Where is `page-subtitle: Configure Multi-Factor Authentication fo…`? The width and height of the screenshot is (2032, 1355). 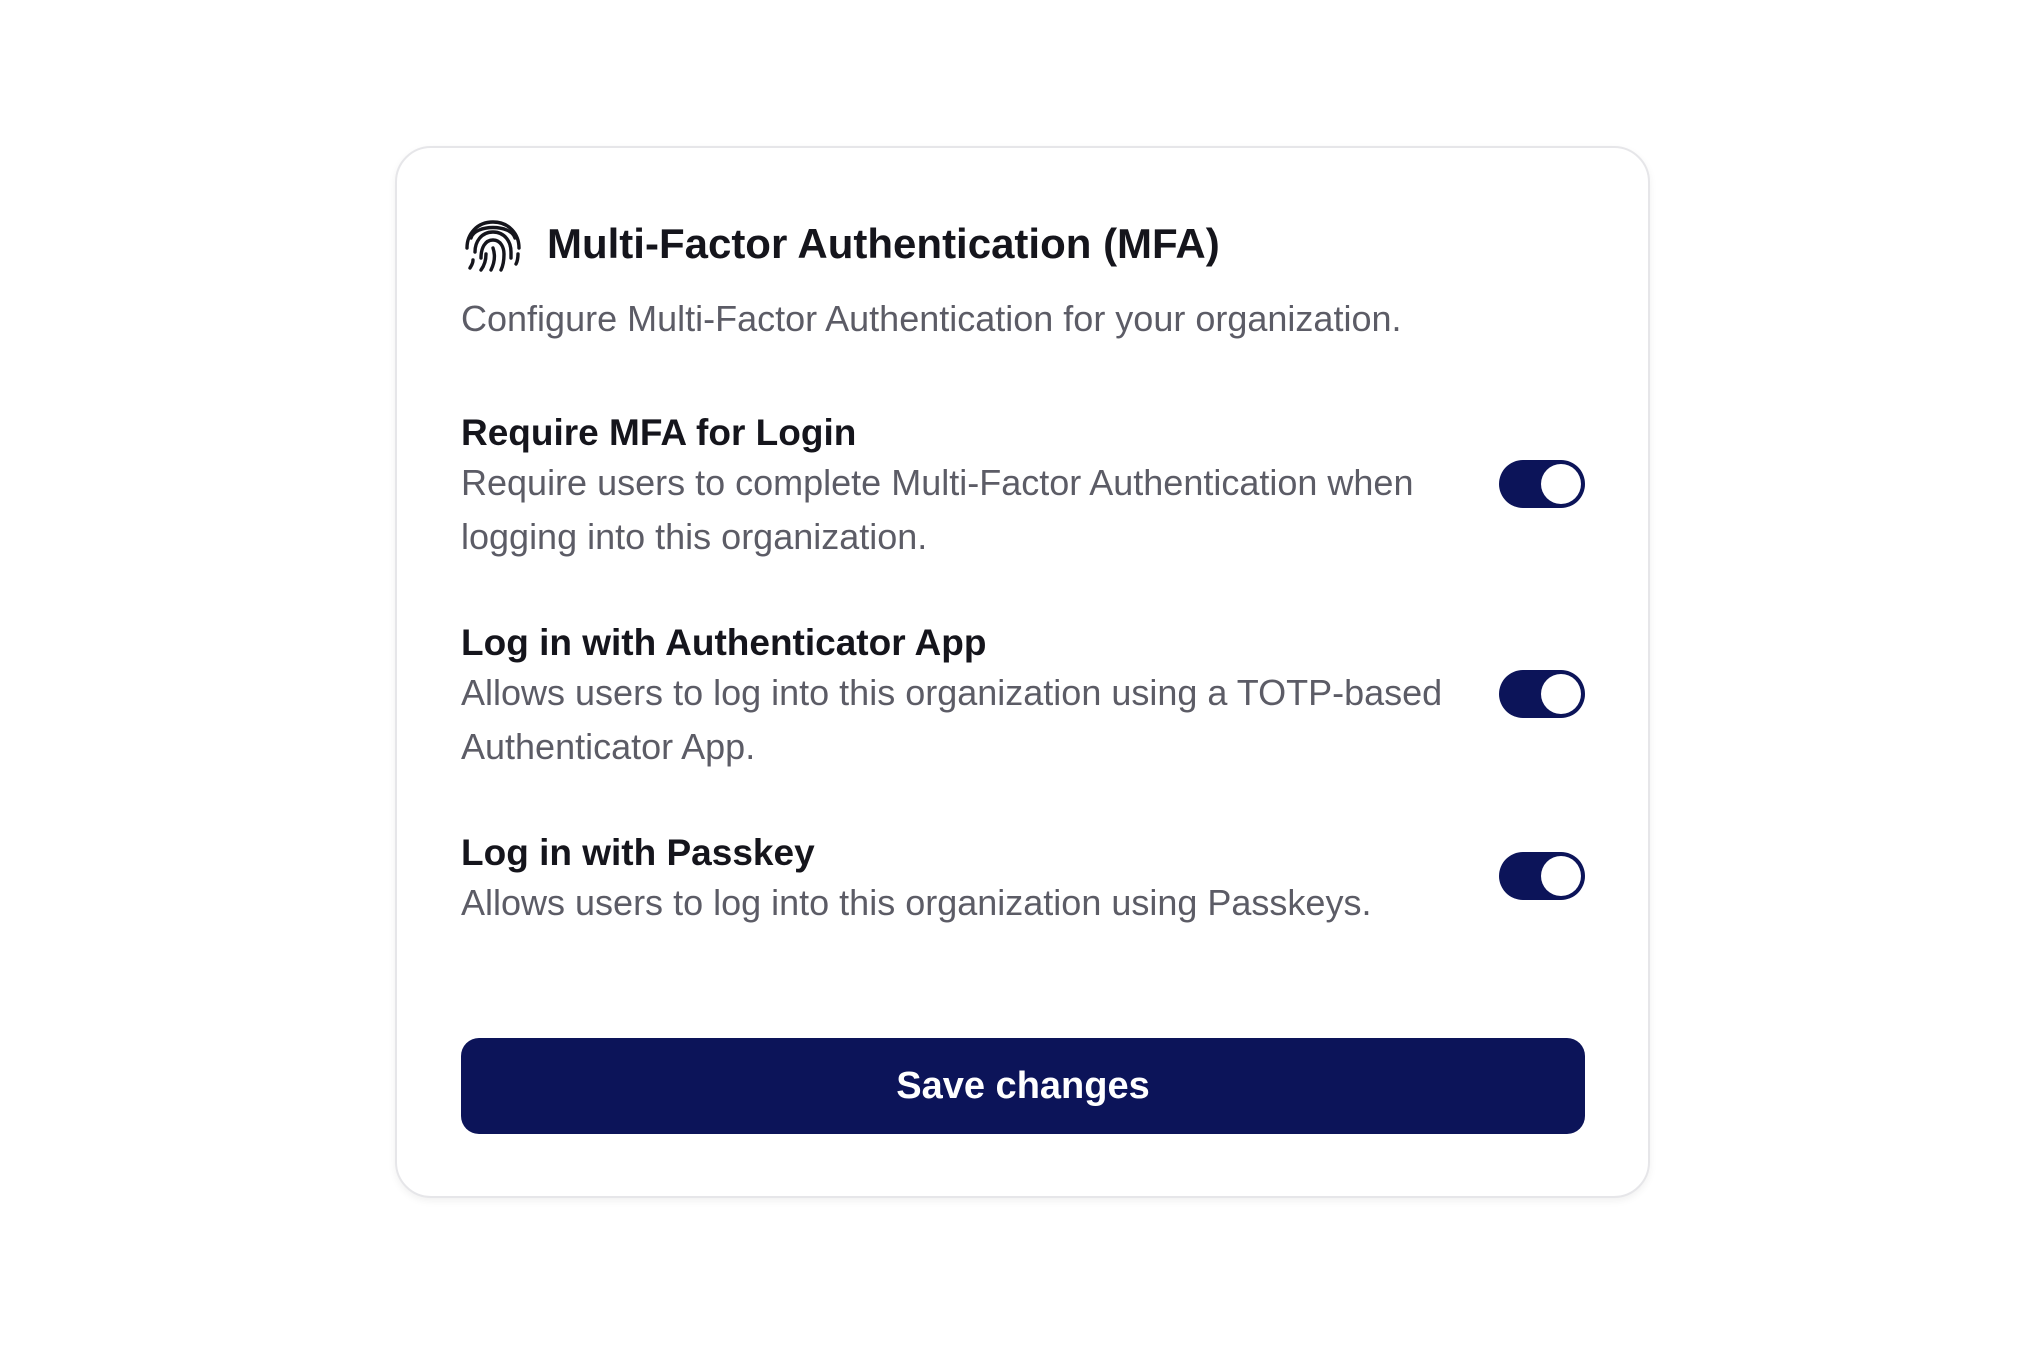 page-subtitle: Configure Multi-Factor Authentication fo… is located at coordinates (931, 318).